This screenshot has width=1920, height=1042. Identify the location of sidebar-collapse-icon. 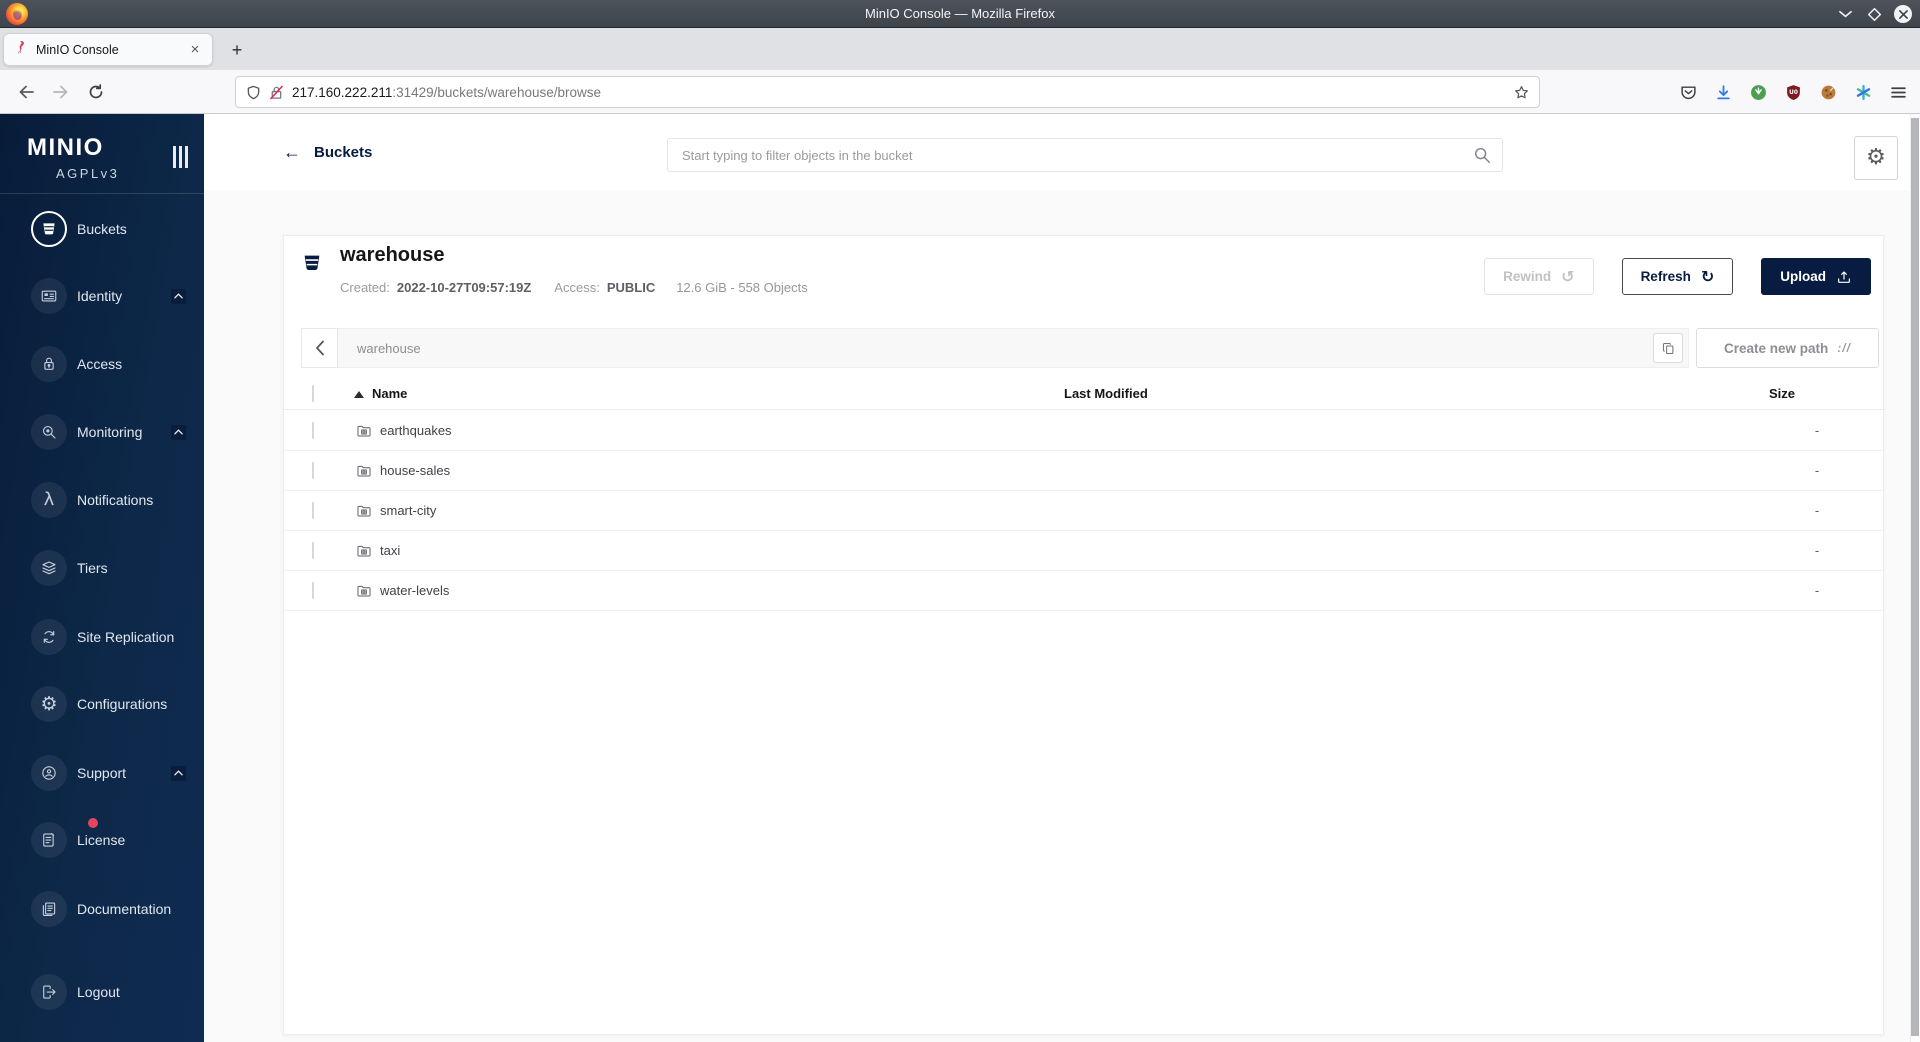
(180, 157).